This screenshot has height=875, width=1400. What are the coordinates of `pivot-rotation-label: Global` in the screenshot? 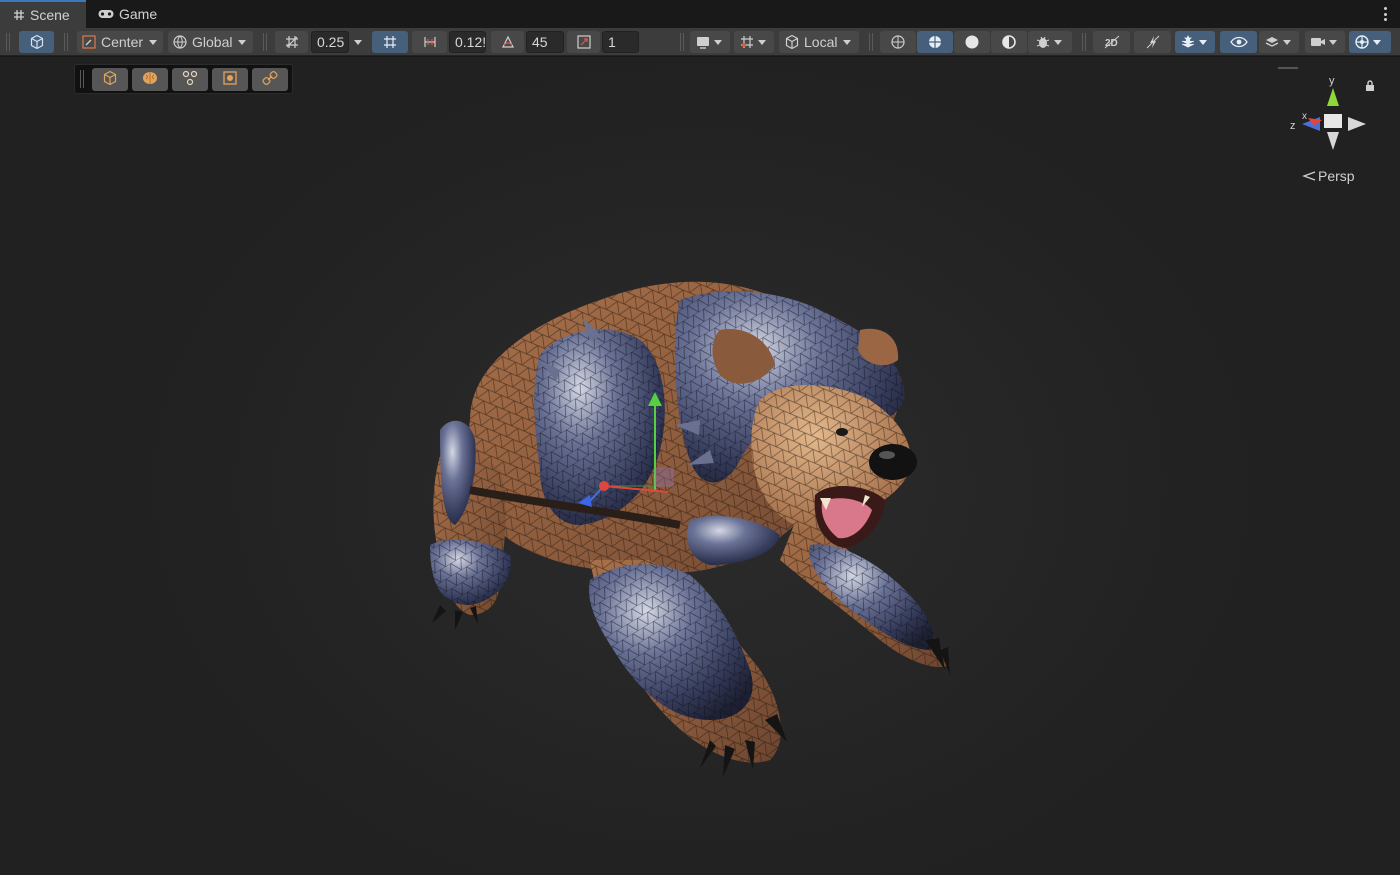 It's located at (212, 42).